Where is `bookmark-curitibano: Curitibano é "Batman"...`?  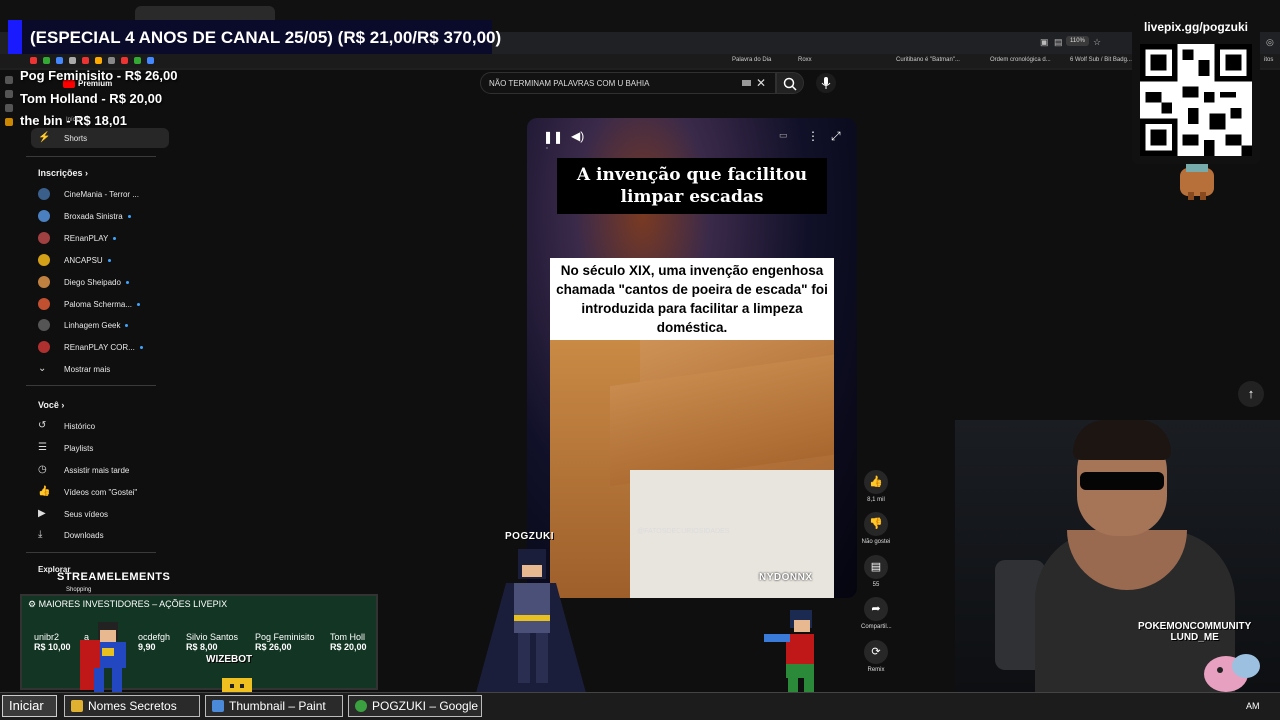 bookmark-curitibano: Curitibano é "Batman"... is located at coordinates (928, 60).